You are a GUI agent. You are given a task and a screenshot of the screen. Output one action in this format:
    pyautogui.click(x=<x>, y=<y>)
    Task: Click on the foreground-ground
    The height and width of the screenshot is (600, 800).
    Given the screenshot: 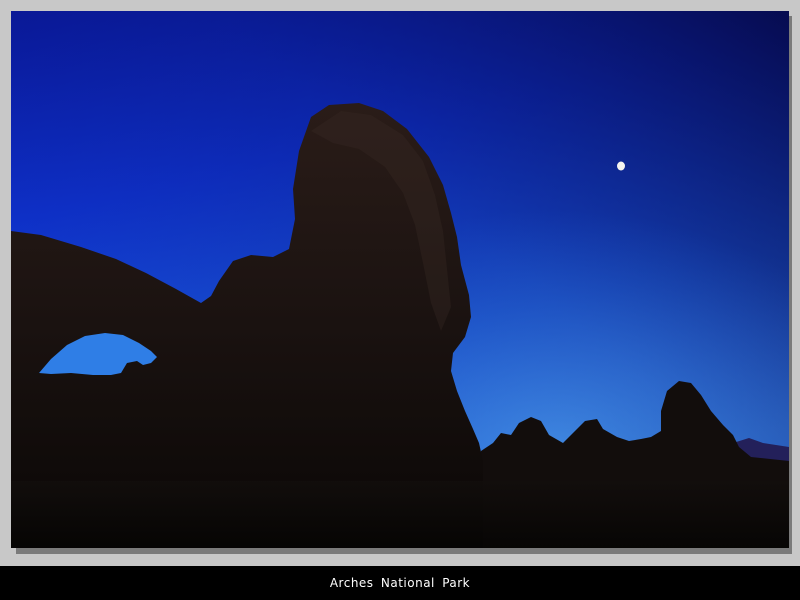 What is the action you would take?
    pyautogui.click(x=400, y=514)
    